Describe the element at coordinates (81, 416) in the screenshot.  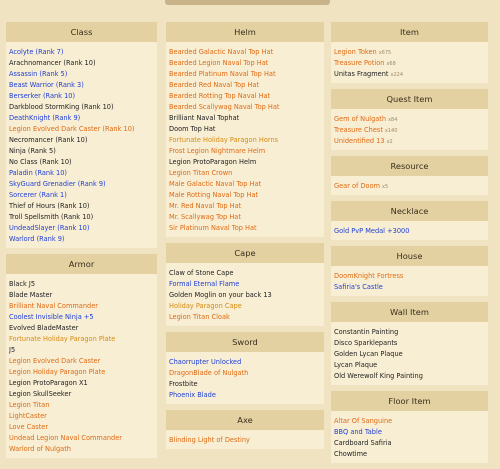
I see `inventory-item: LightCaster` at that location.